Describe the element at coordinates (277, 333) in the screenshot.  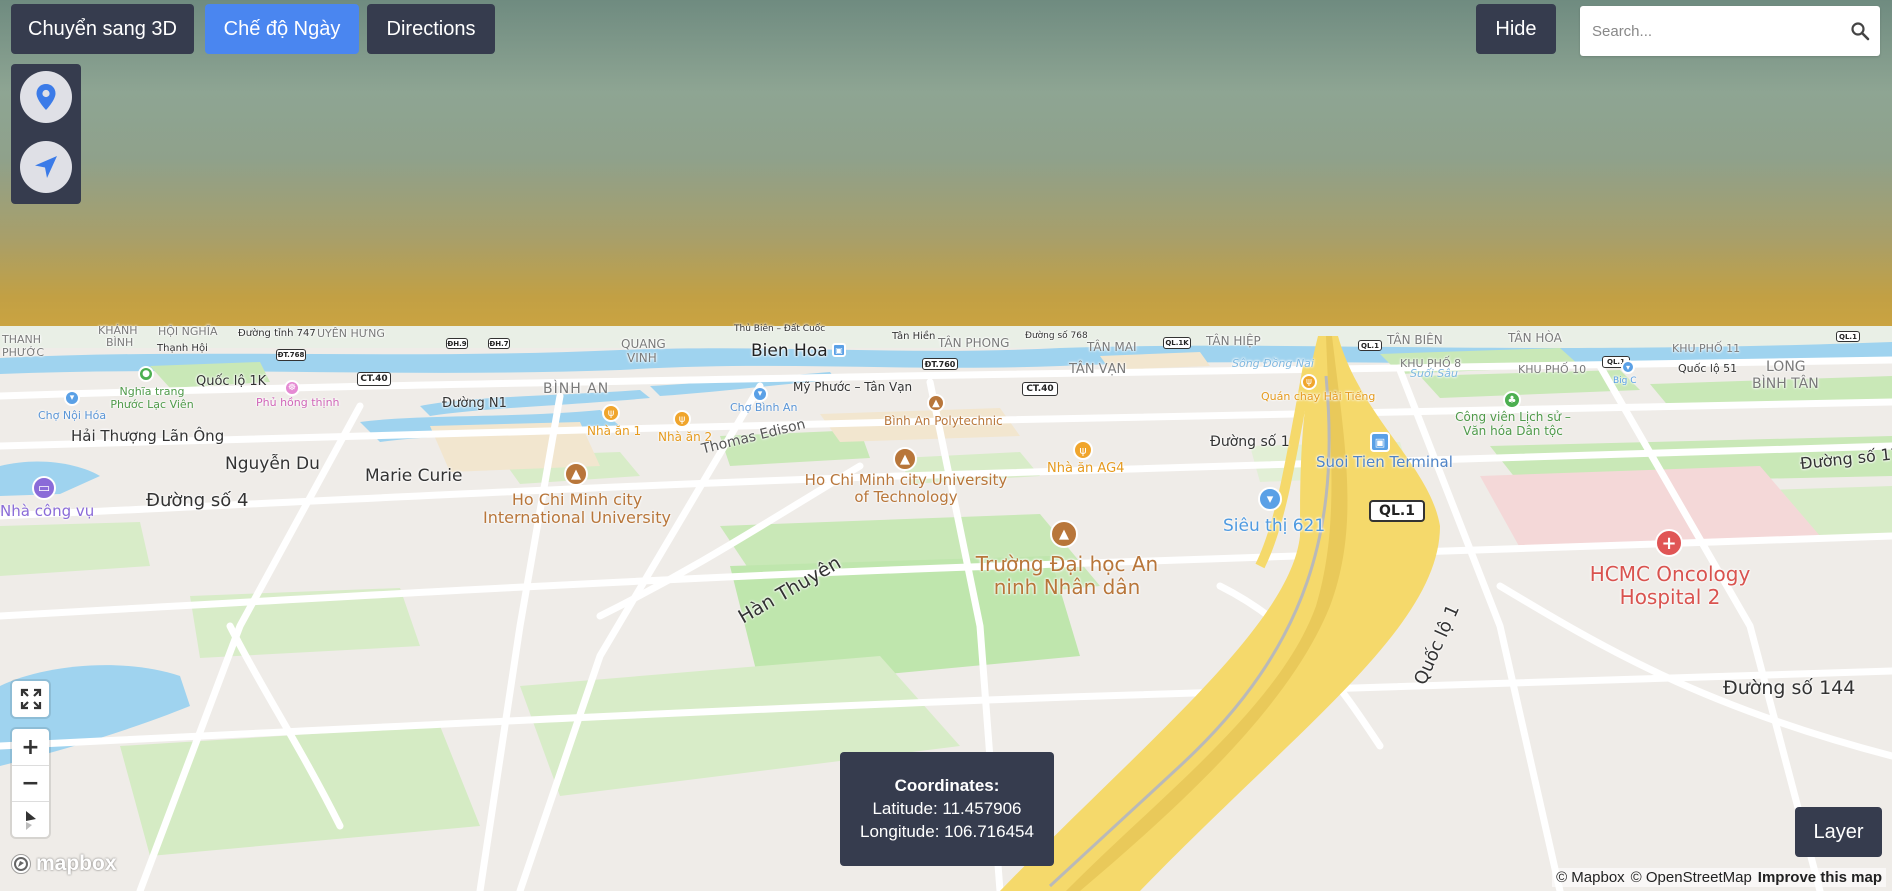
I see `label-duong-tinh-747: Đường tỉnh 747` at that location.